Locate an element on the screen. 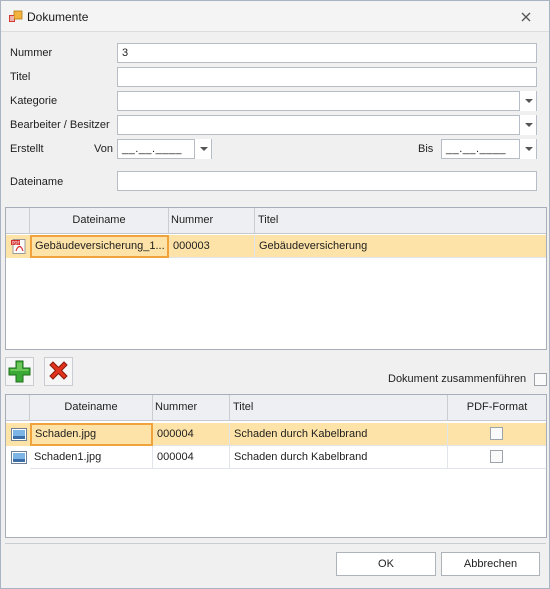 The image size is (550, 589). document-app-icon is located at coordinates (16, 16).